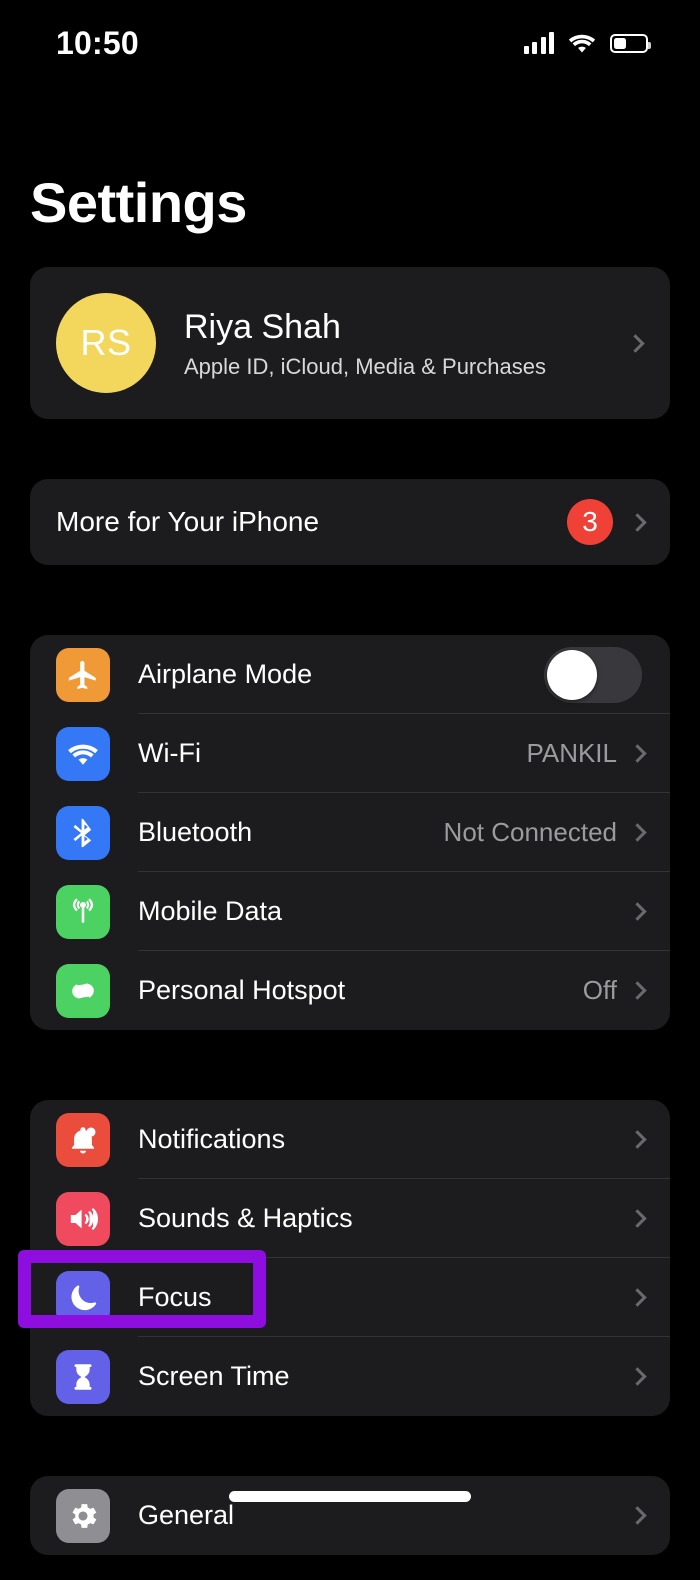 This screenshot has height=1580, width=700. I want to click on speaker-waves-icon, so click(83, 1218).